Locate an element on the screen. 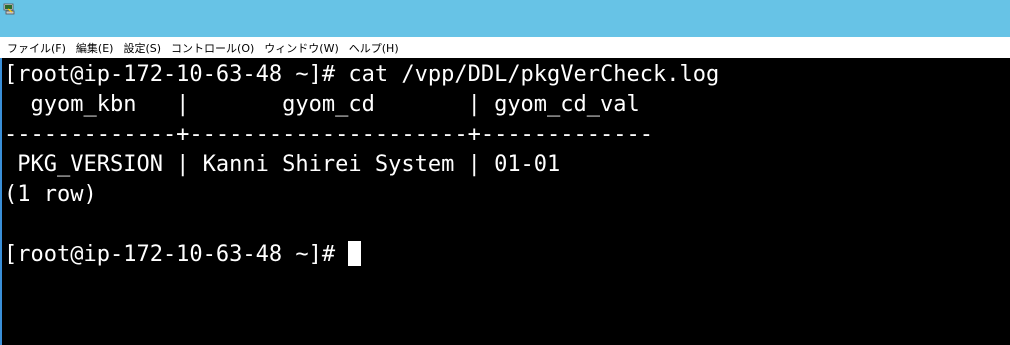 The image size is (1010, 345). terminal-prompt: [root@ip-172-10-63-48 ~]# is located at coordinates (176, 254).